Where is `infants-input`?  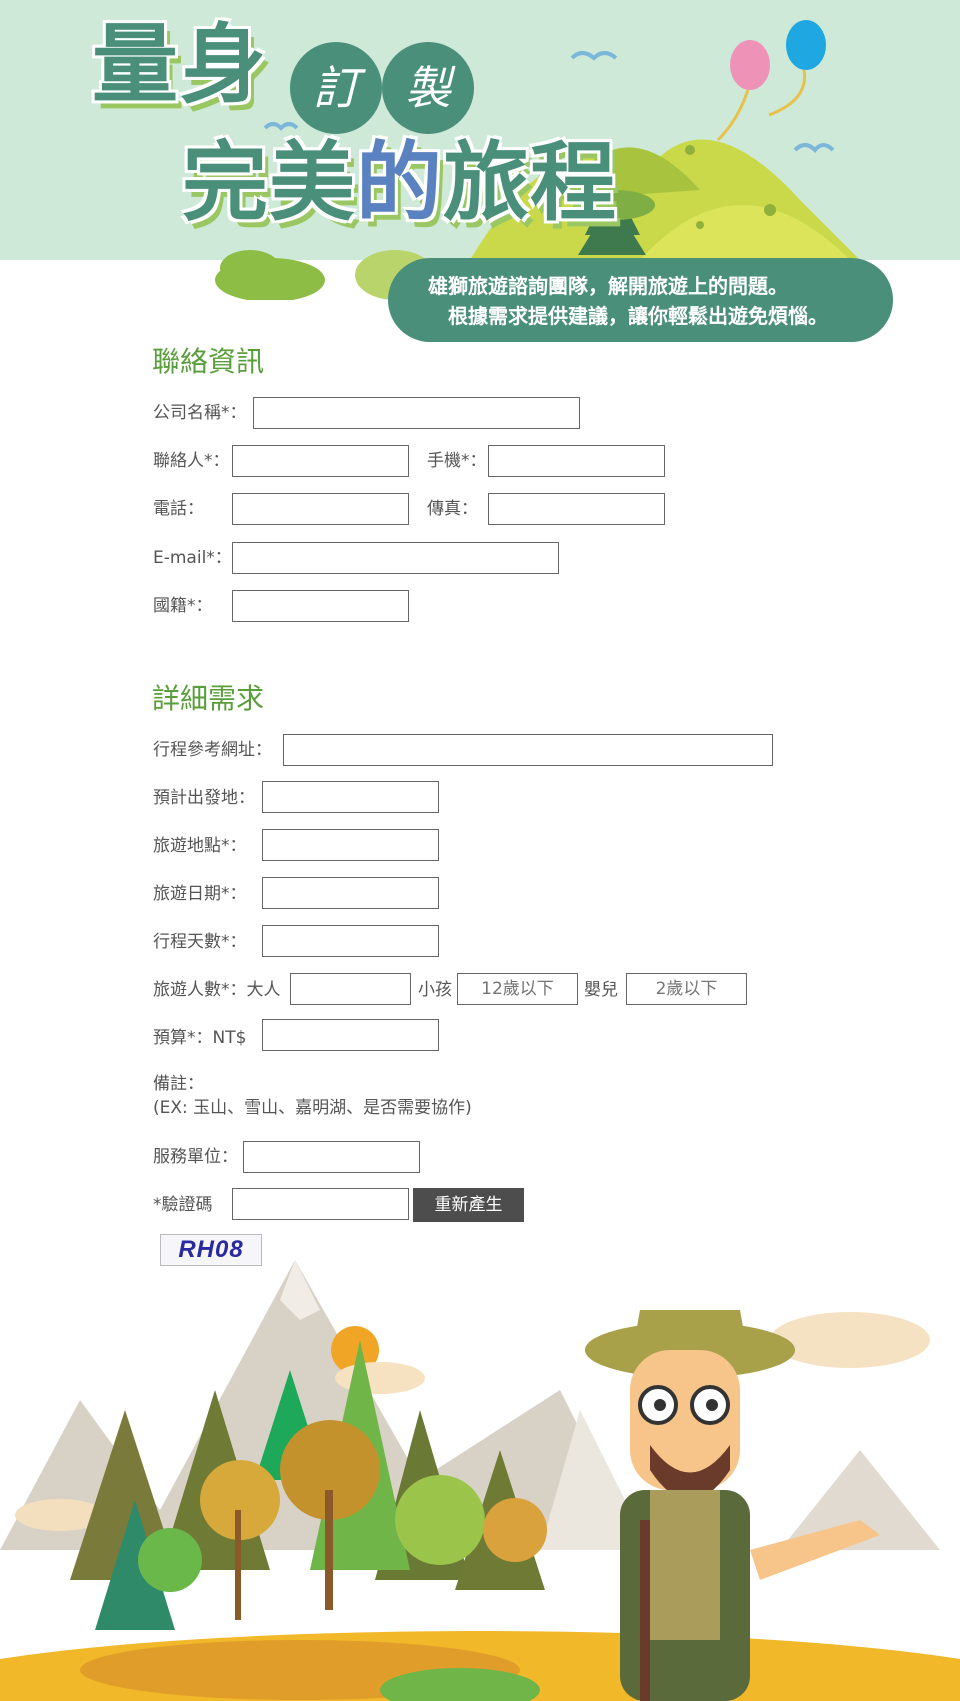 infants-input is located at coordinates (686, 989).